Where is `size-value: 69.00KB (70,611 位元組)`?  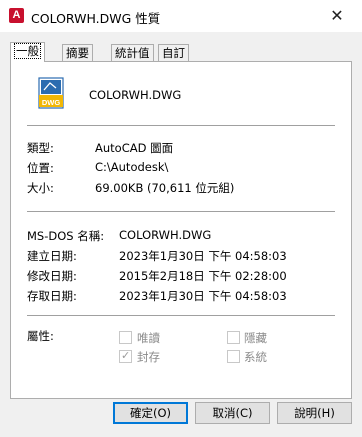 size-value: 69.00KB (70,611 位元組) is located at coordinates (165, 188).